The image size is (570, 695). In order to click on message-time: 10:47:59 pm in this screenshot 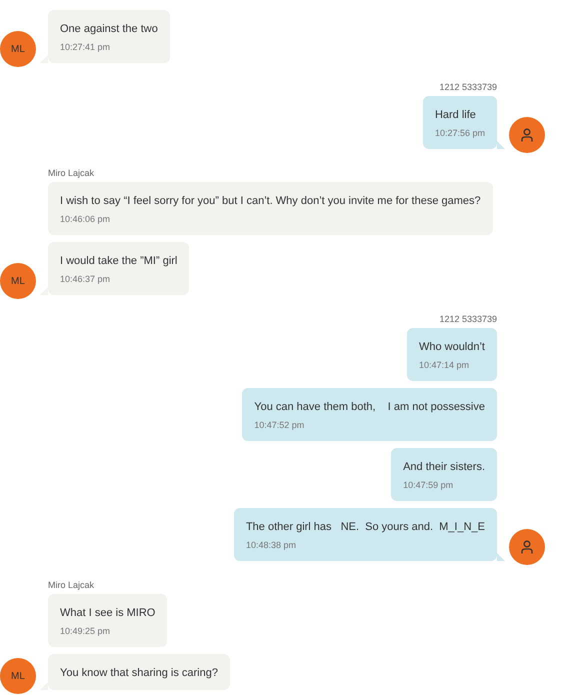, I will do `click(428, 485)`.